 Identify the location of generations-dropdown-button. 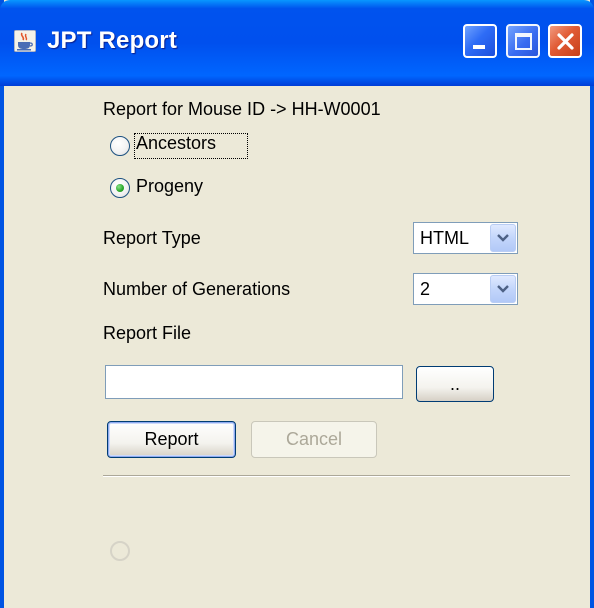
(503, 289).